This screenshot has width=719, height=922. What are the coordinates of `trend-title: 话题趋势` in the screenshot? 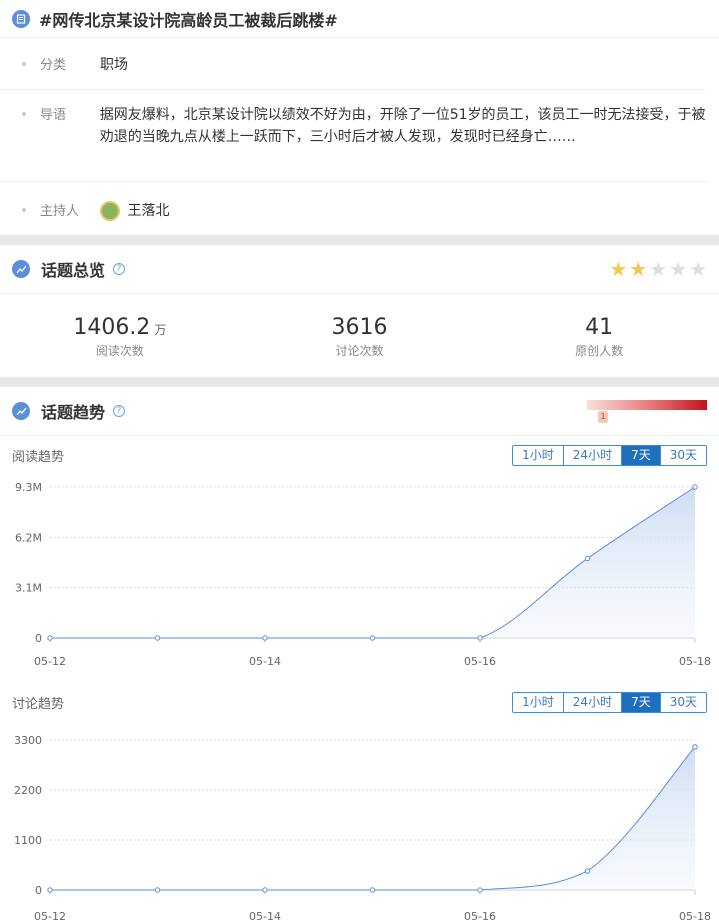 It's located at (73, 412).